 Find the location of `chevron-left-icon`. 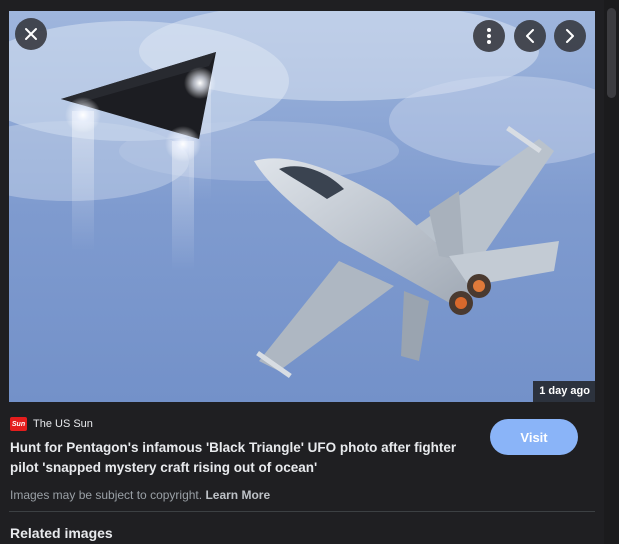

chevron-left-icon is located at coordinates (530, 36).